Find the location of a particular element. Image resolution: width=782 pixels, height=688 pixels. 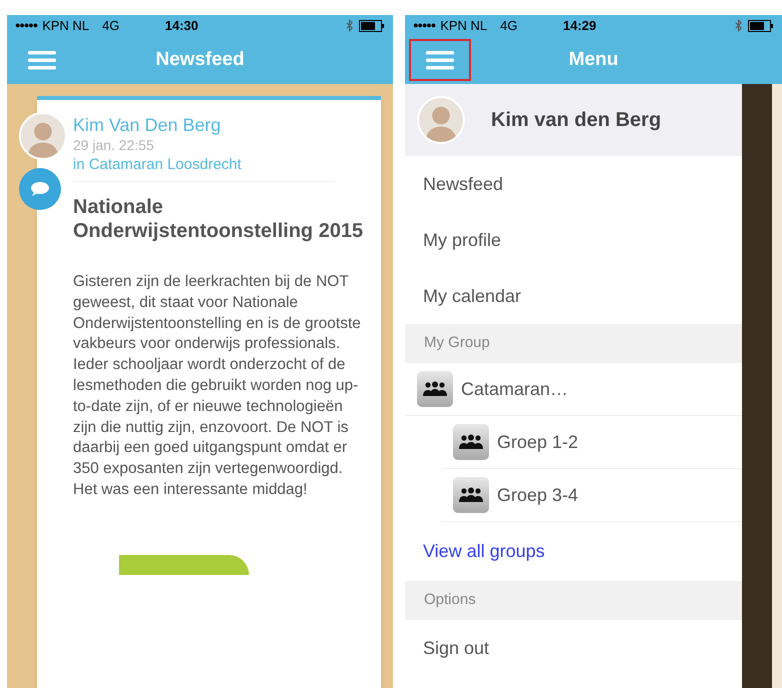

menu-item: Newsfeed is located at coordinates (573, 184).